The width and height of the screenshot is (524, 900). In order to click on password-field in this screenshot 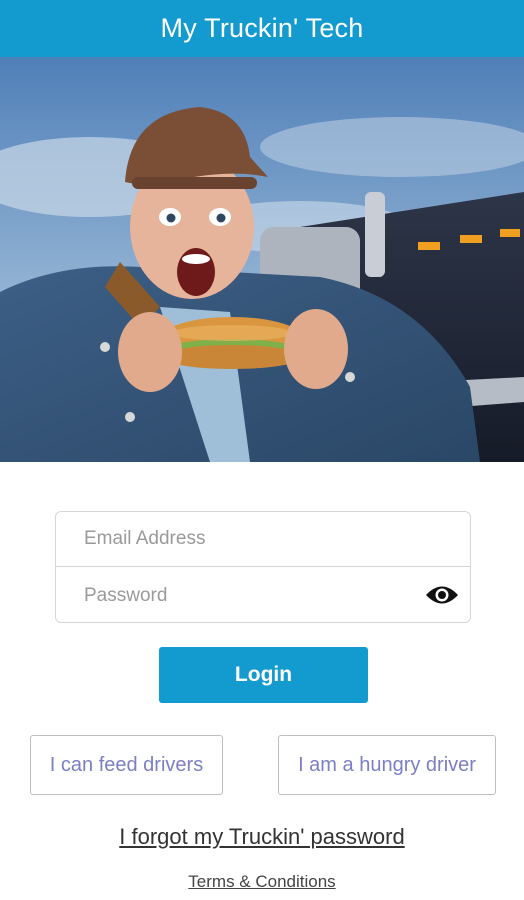, I will do `click(263, 595)`.